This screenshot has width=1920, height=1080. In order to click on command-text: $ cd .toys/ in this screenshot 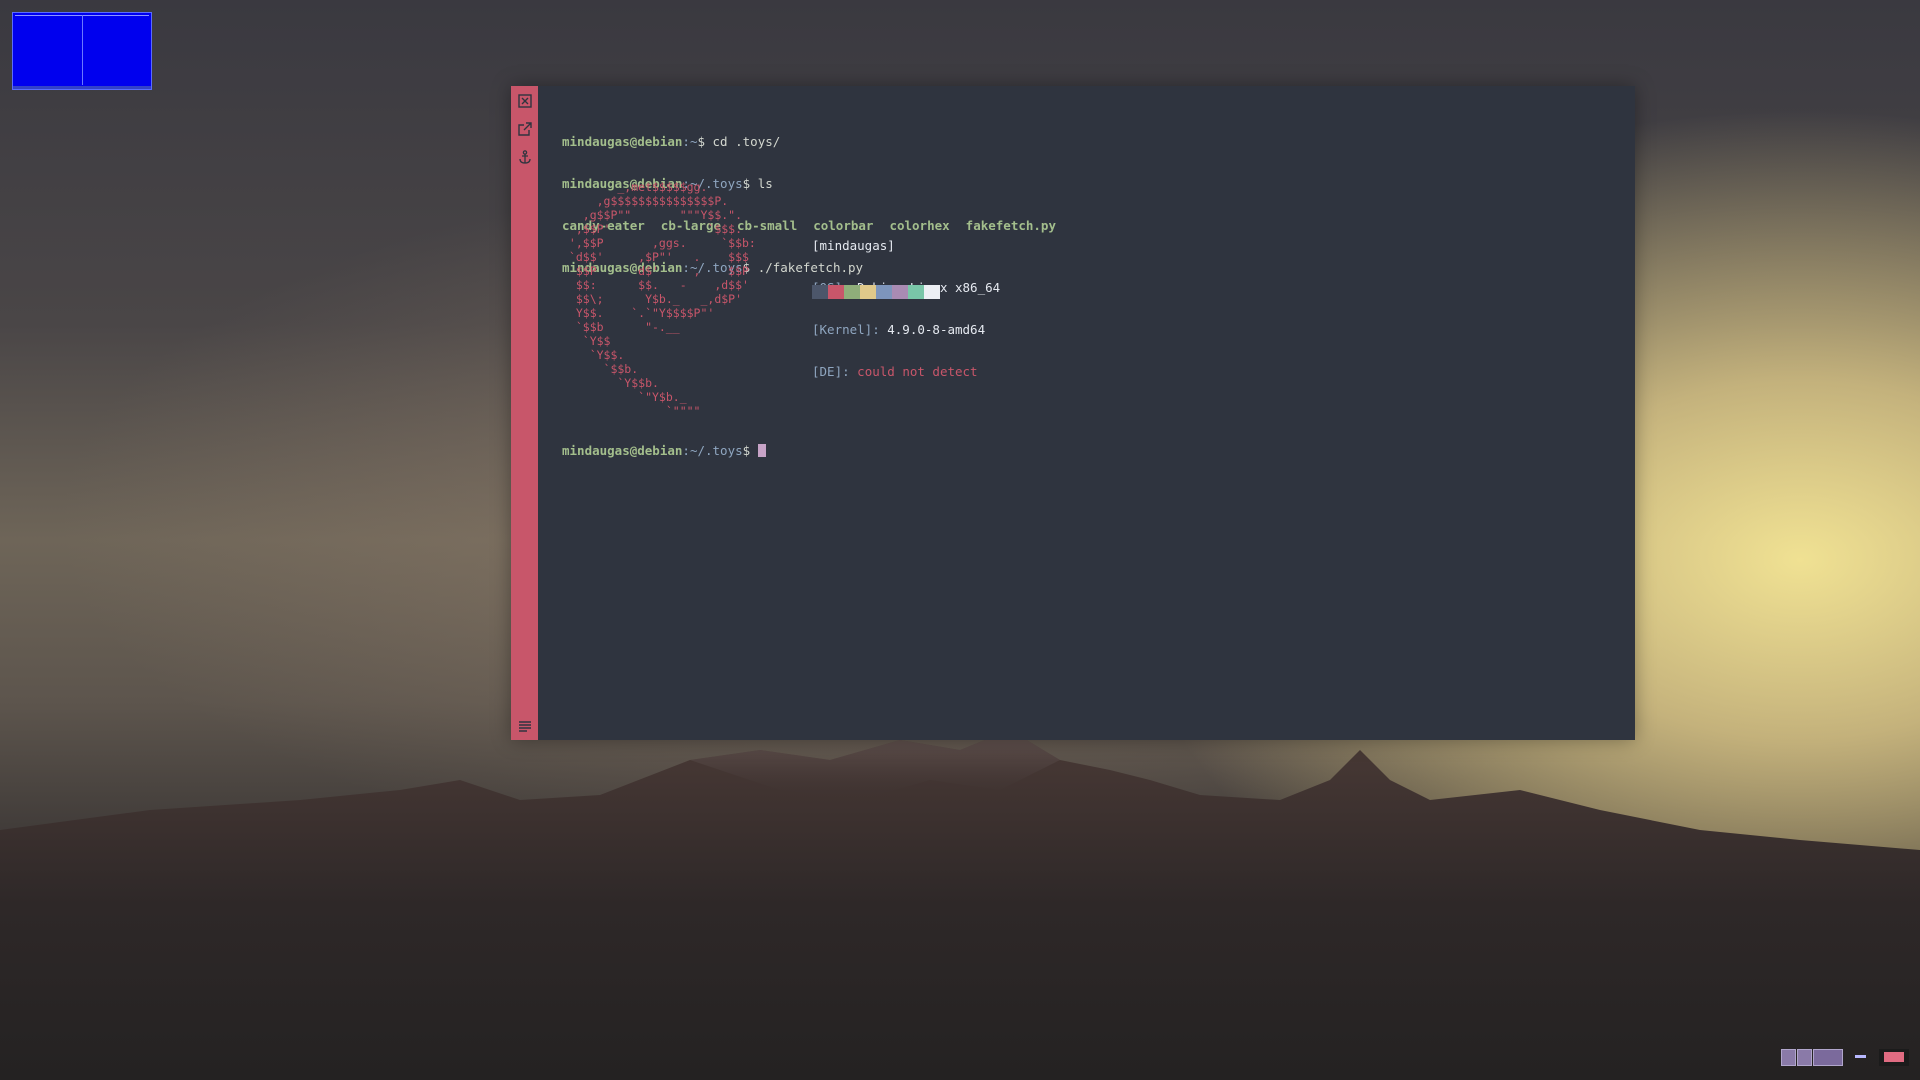, I will do `click(739, 141)`.